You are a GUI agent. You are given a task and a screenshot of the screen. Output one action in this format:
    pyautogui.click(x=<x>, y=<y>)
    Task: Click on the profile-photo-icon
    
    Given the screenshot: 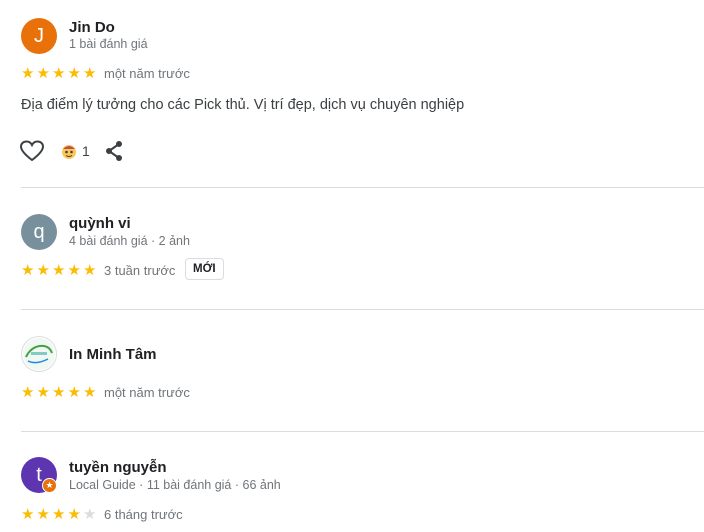 What is the action you would take?
    pyautogui.click(x=39, y=354)
    